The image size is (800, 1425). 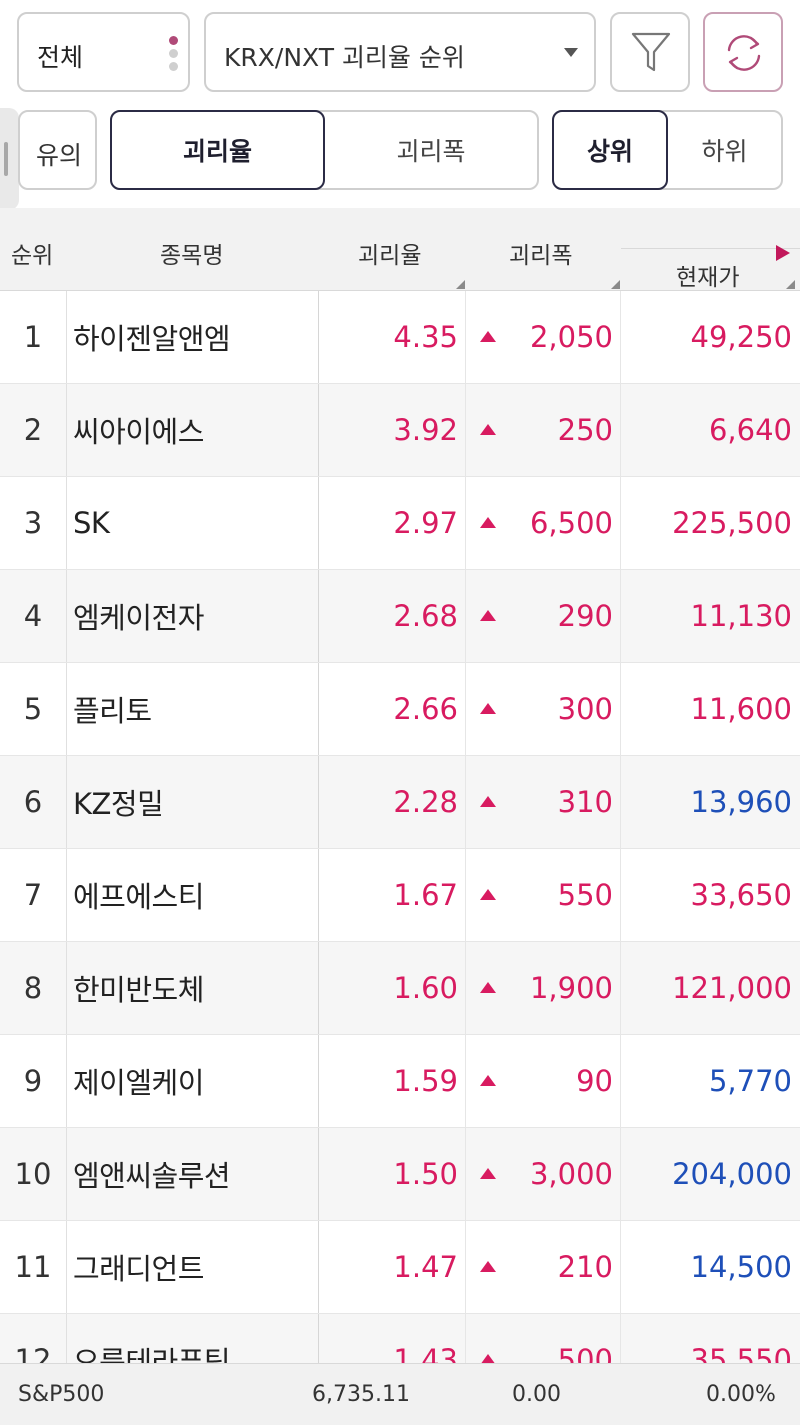 What do you see at coordinates (571, 52) in the screenshot?
I see `caret-down-icon` at bounding box center [571, 52].